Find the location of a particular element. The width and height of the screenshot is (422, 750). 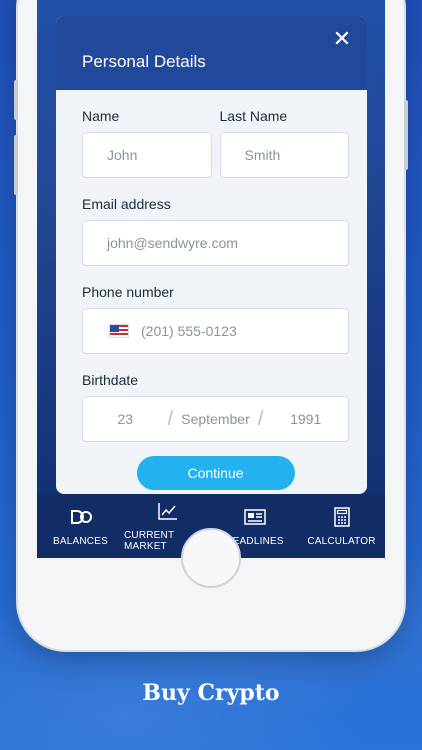

email-label: Email address is located at coordinates (126, 204).